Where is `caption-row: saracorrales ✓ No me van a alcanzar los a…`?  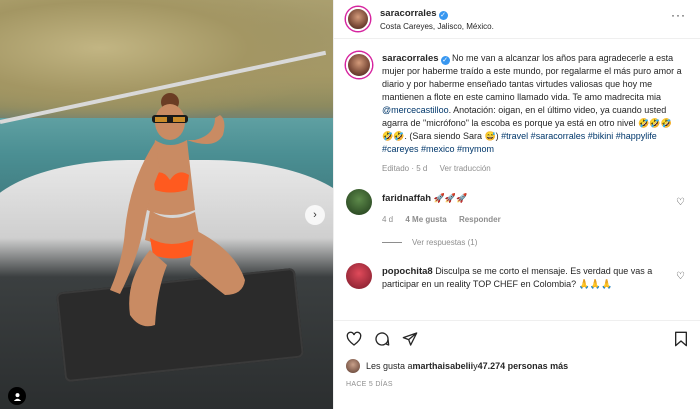
caption-row: saracorrales ✓ No me van a alcanzar los a… is located at coordinates (517, 113).